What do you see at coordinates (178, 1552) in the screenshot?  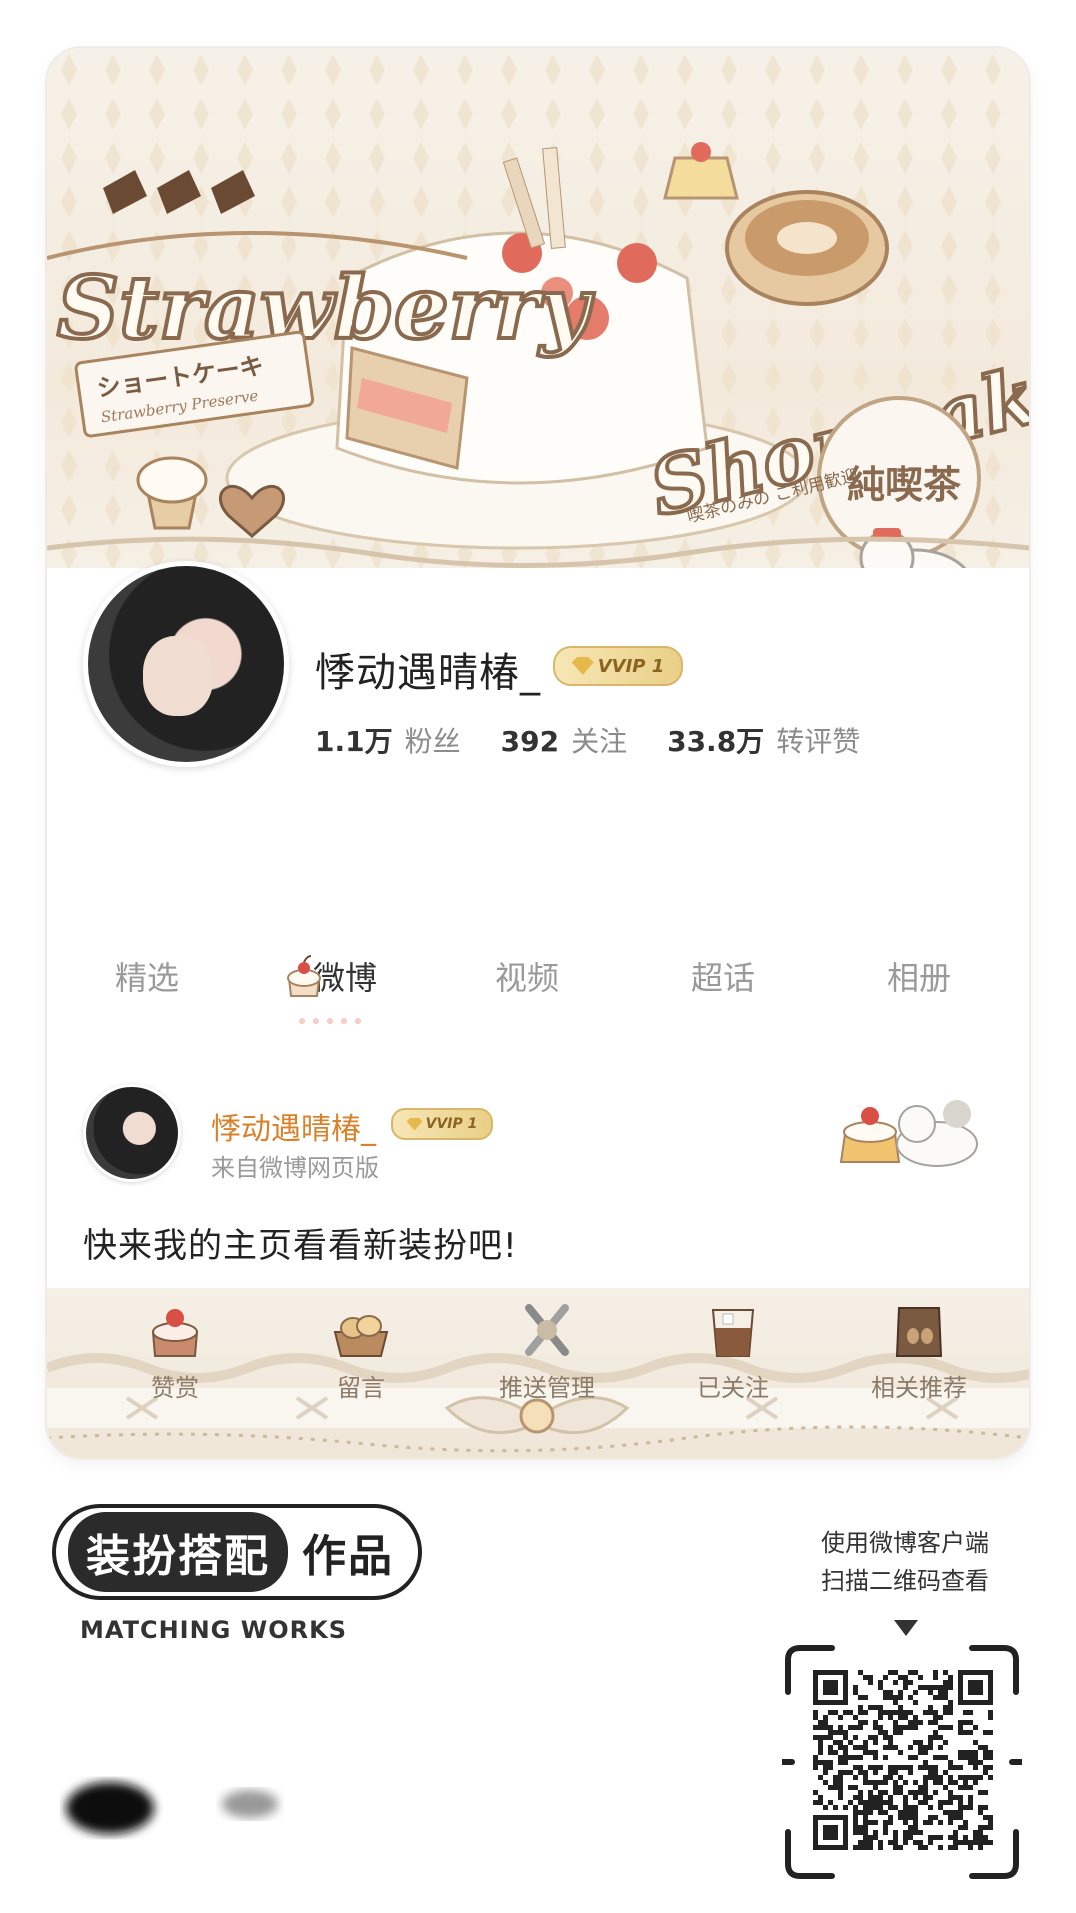 I see `works-pill: 装扮搭配` at bounding box center [178, 1552].